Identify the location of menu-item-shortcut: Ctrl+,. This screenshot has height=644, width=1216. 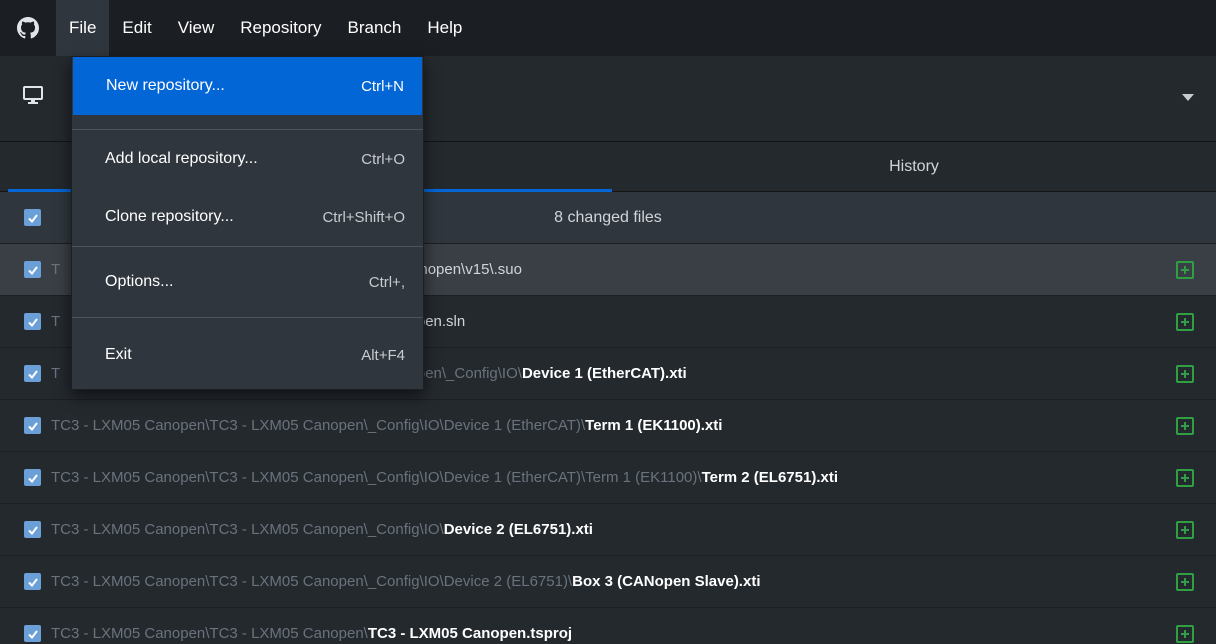
(386, 282).